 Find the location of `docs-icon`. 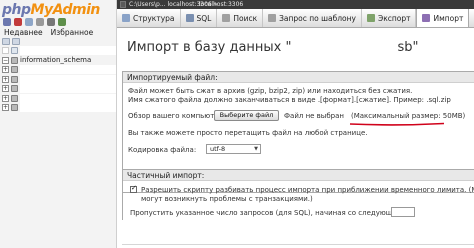

docs-icon is located at coordinates (51, 22).